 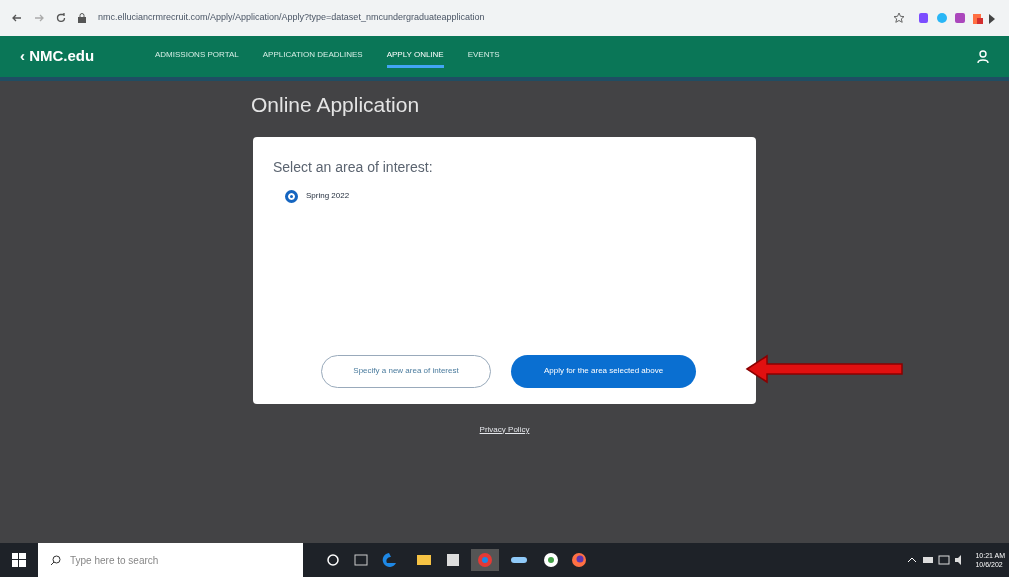 I want to click on nav-link: APPLY ONLINE, so click(x=415, y=56).